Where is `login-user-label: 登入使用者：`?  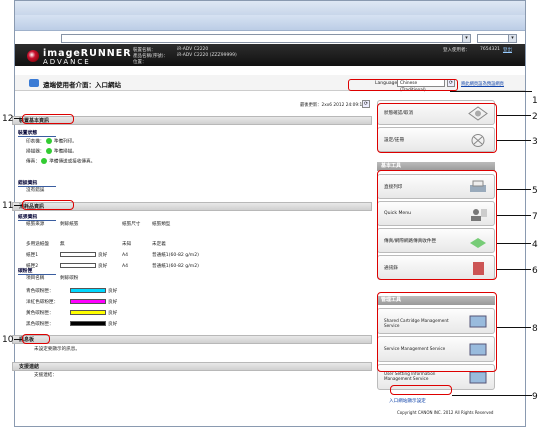 login-user-label: 登入使用者： is located at coordinates (456, 50).